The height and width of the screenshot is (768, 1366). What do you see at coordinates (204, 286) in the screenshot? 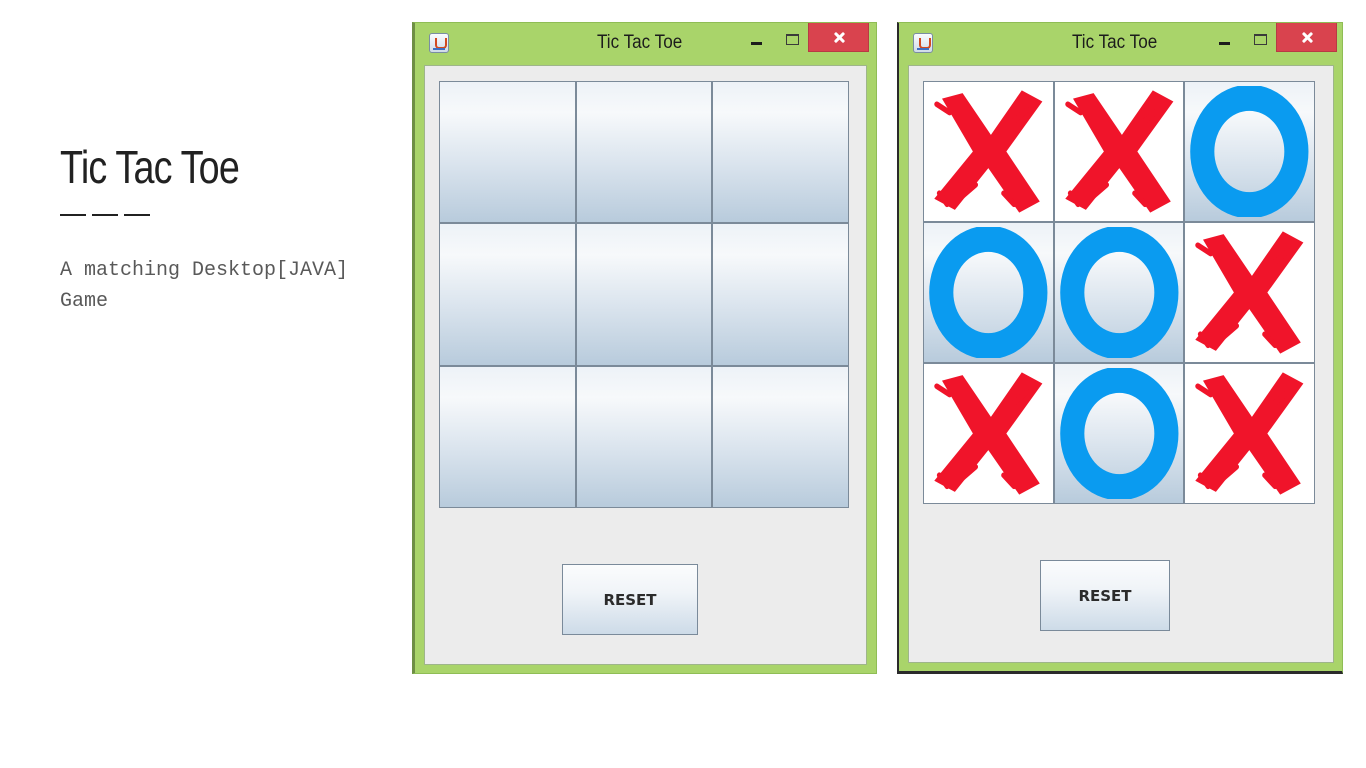
I see `slide-subtitle: A matching Desktop[JAVA] Game` at bounding box center [204, 286].